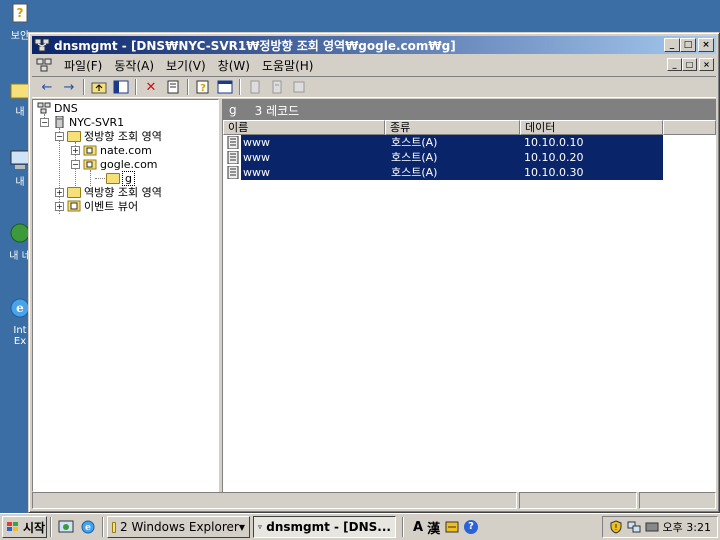  What do you see at coordinates (659, 527) in the screenshot?
I see `system-tray: ! 오후 3:21` at bounding box center [659, 527].